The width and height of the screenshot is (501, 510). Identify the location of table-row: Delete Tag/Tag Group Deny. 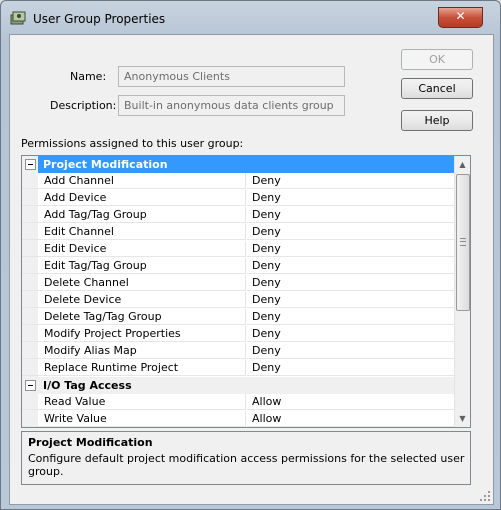
(238, 317).